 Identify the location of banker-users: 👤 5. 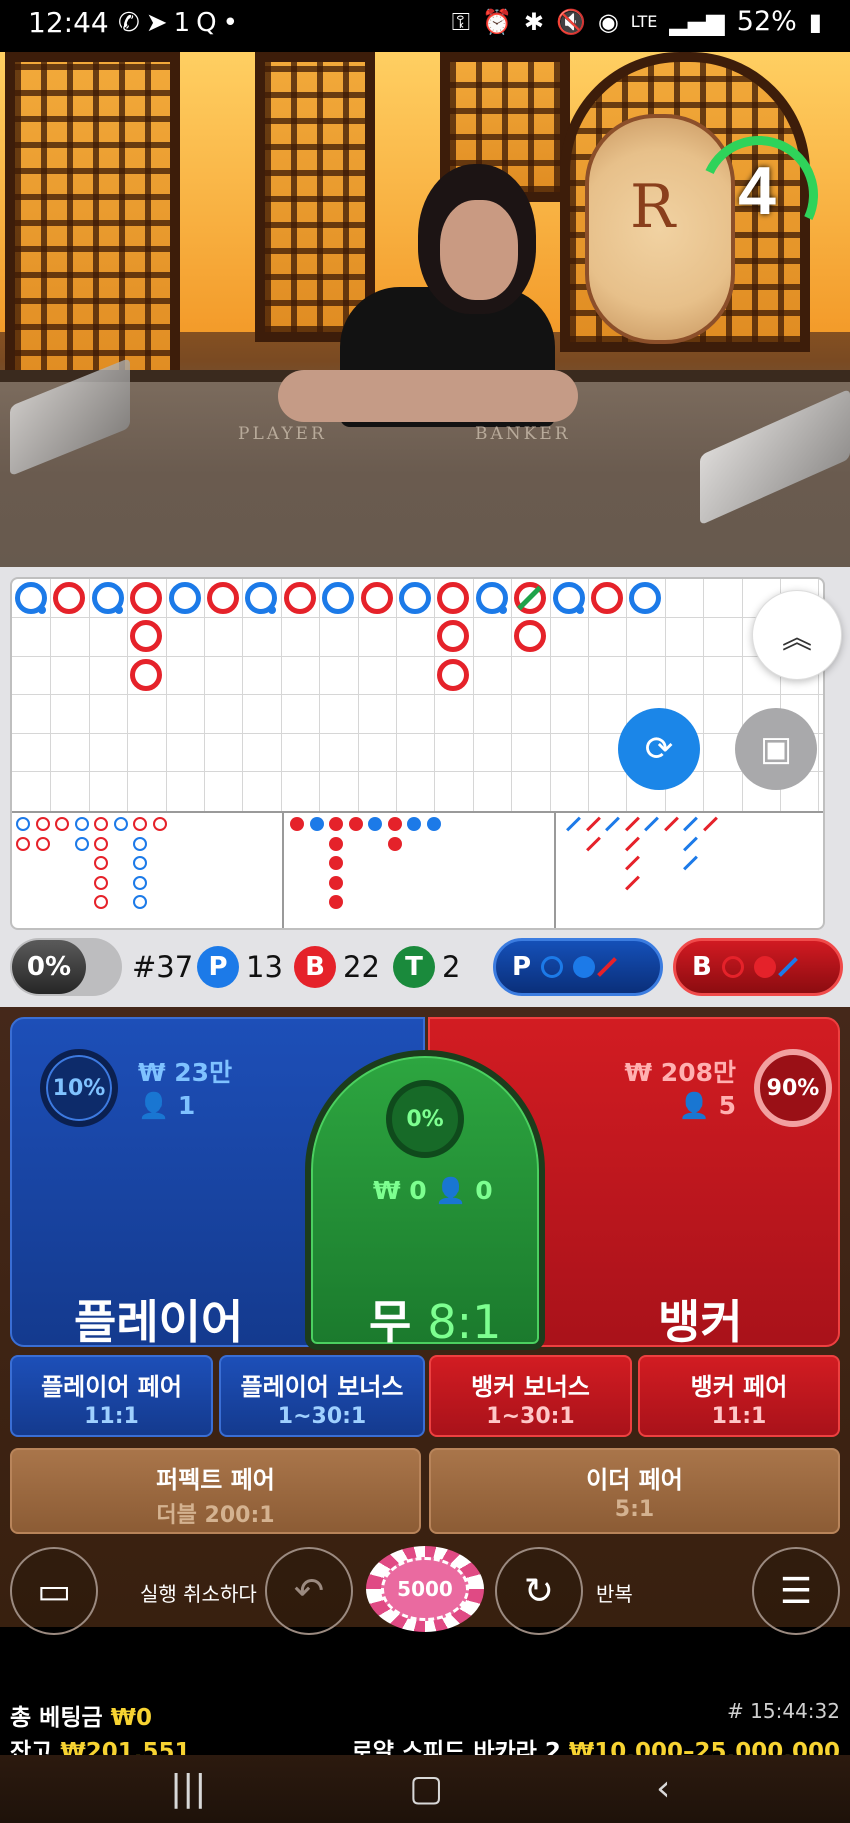
(707, 1105).